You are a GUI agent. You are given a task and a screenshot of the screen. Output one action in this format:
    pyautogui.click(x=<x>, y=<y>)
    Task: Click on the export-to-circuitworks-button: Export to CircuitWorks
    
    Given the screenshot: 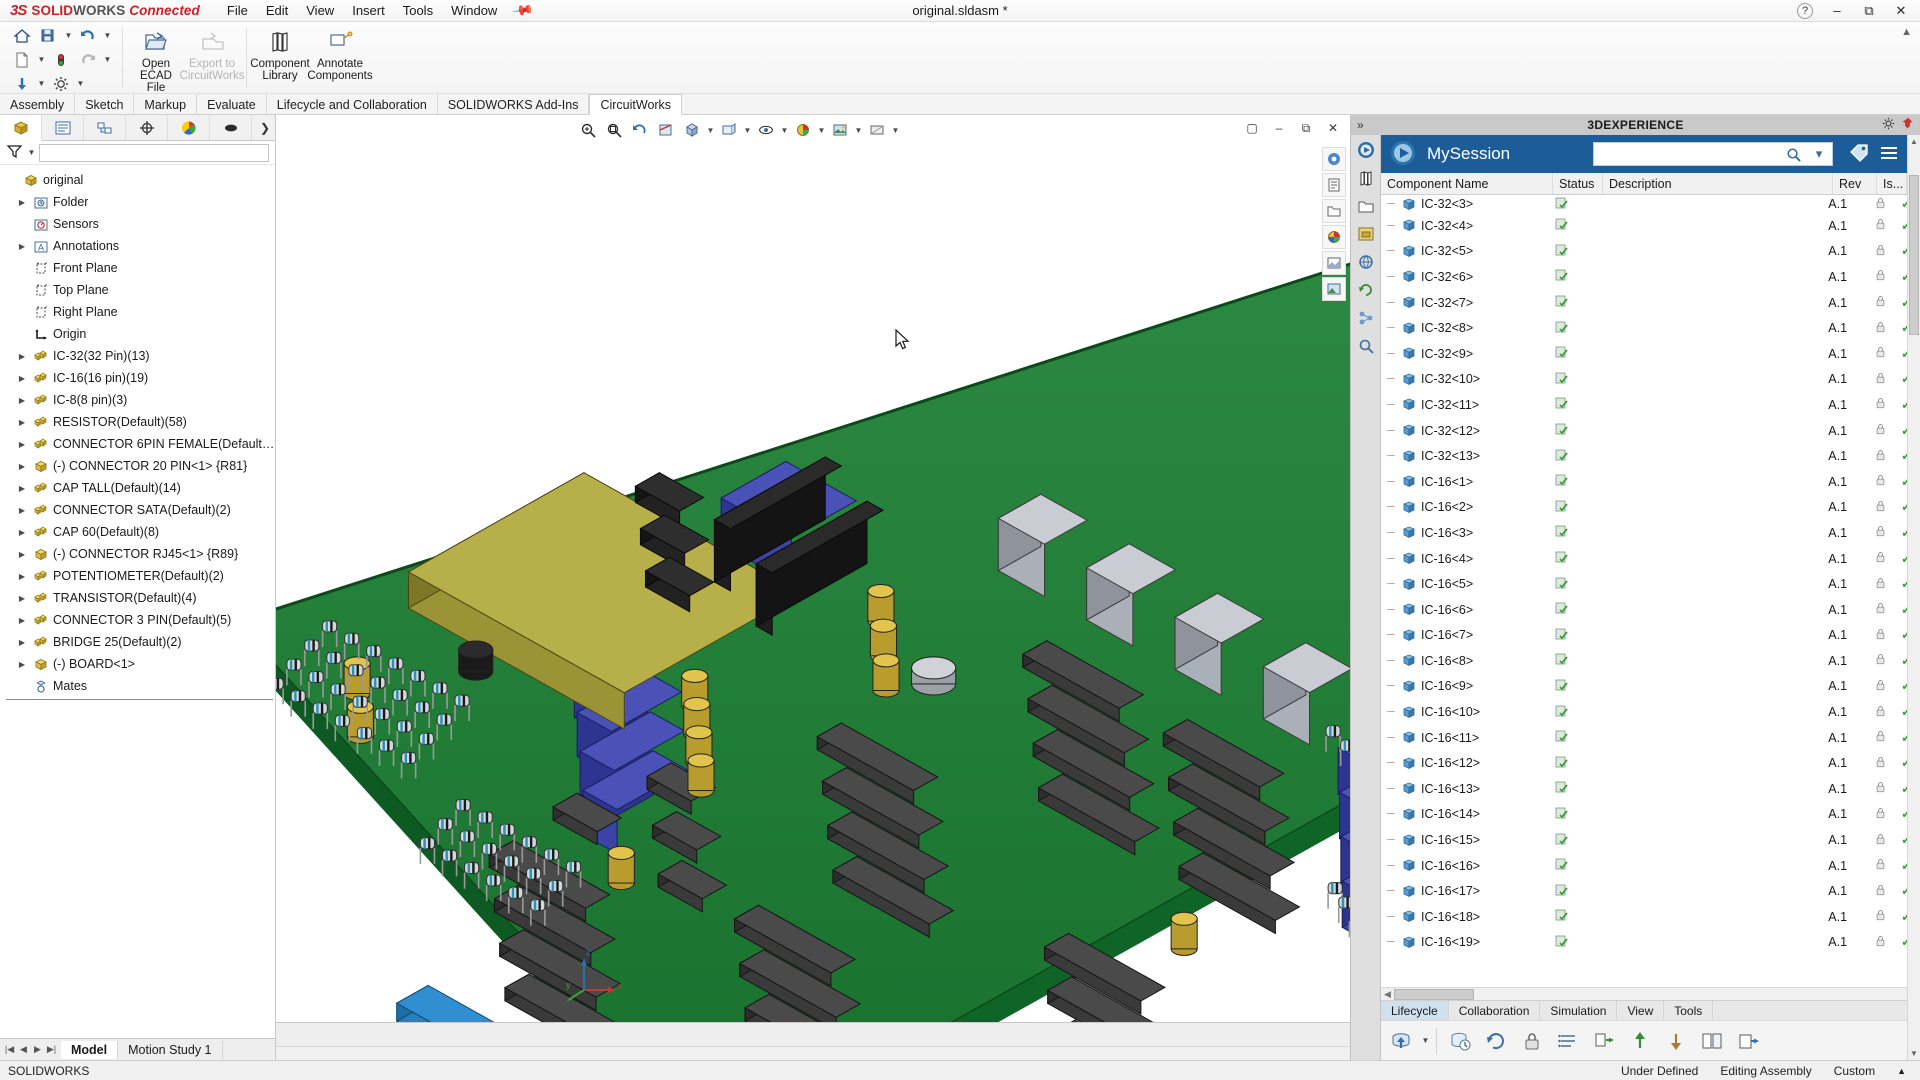 What is the action you would take?
    pyautogui.click(x=212, y=55)
    